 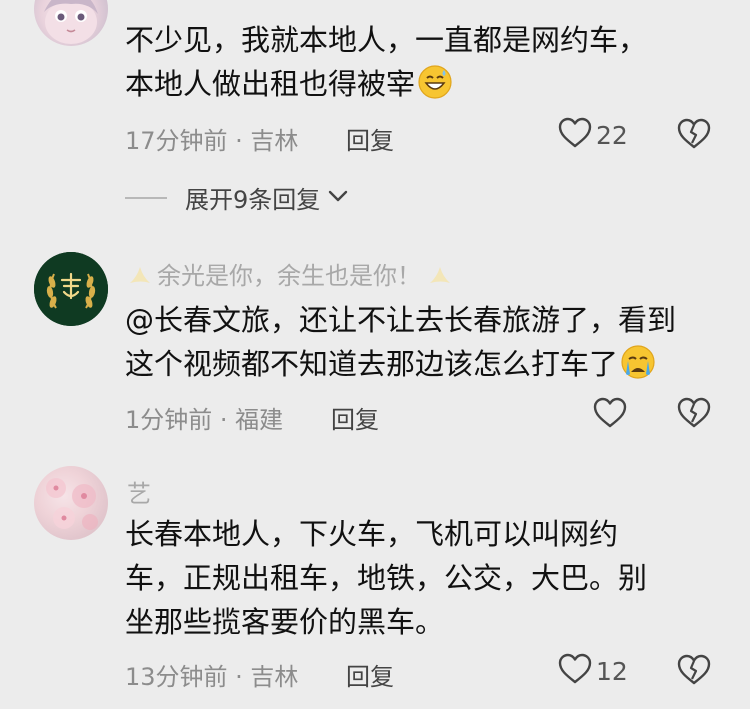 What do you see at coordinates (139, 491) in the screenshot?
I see `username: 艺` at bounding box center [139, 491].